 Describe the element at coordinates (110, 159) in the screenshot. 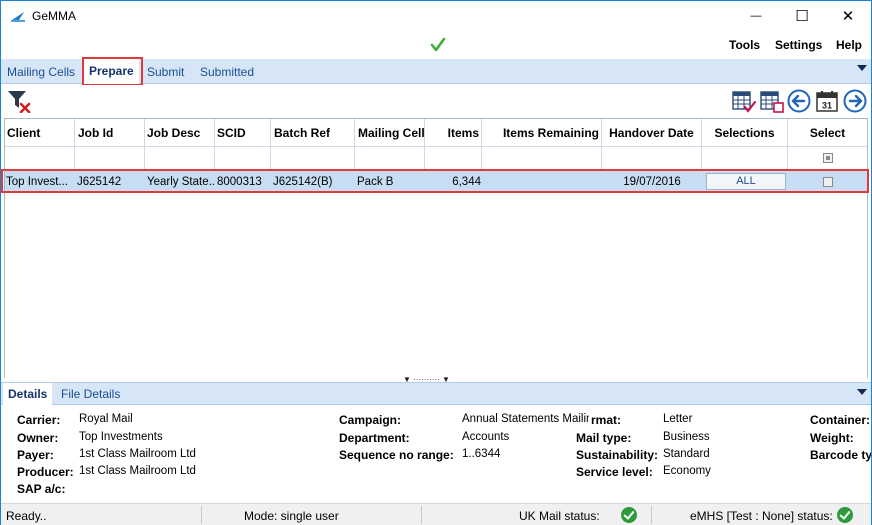

I see `filter-job-id` at that location.